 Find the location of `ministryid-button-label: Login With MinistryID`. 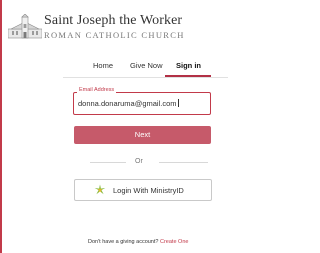

ministryid-button-label: Login With MinistryID is located at coordinates (148, 190).